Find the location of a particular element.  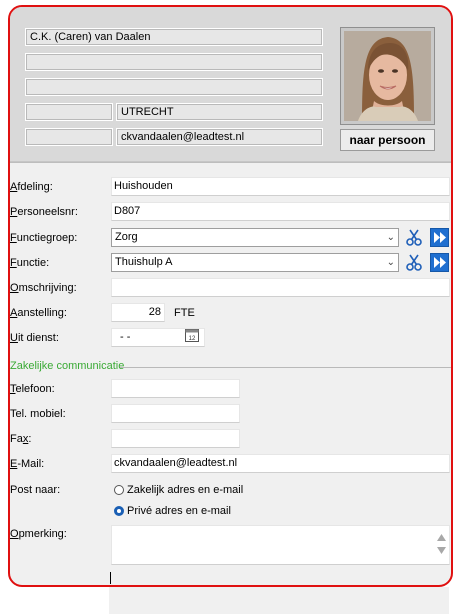

afdeling-input: Huishouden is located at coordinates (280, 186).